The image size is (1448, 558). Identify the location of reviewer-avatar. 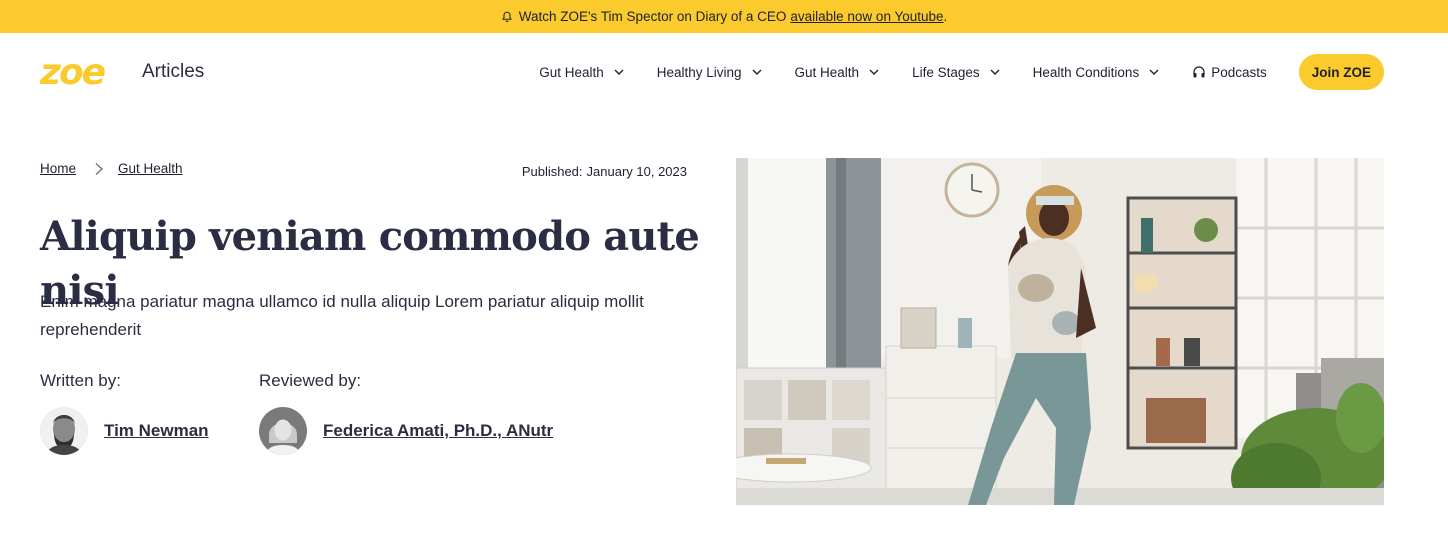
(283, 431).